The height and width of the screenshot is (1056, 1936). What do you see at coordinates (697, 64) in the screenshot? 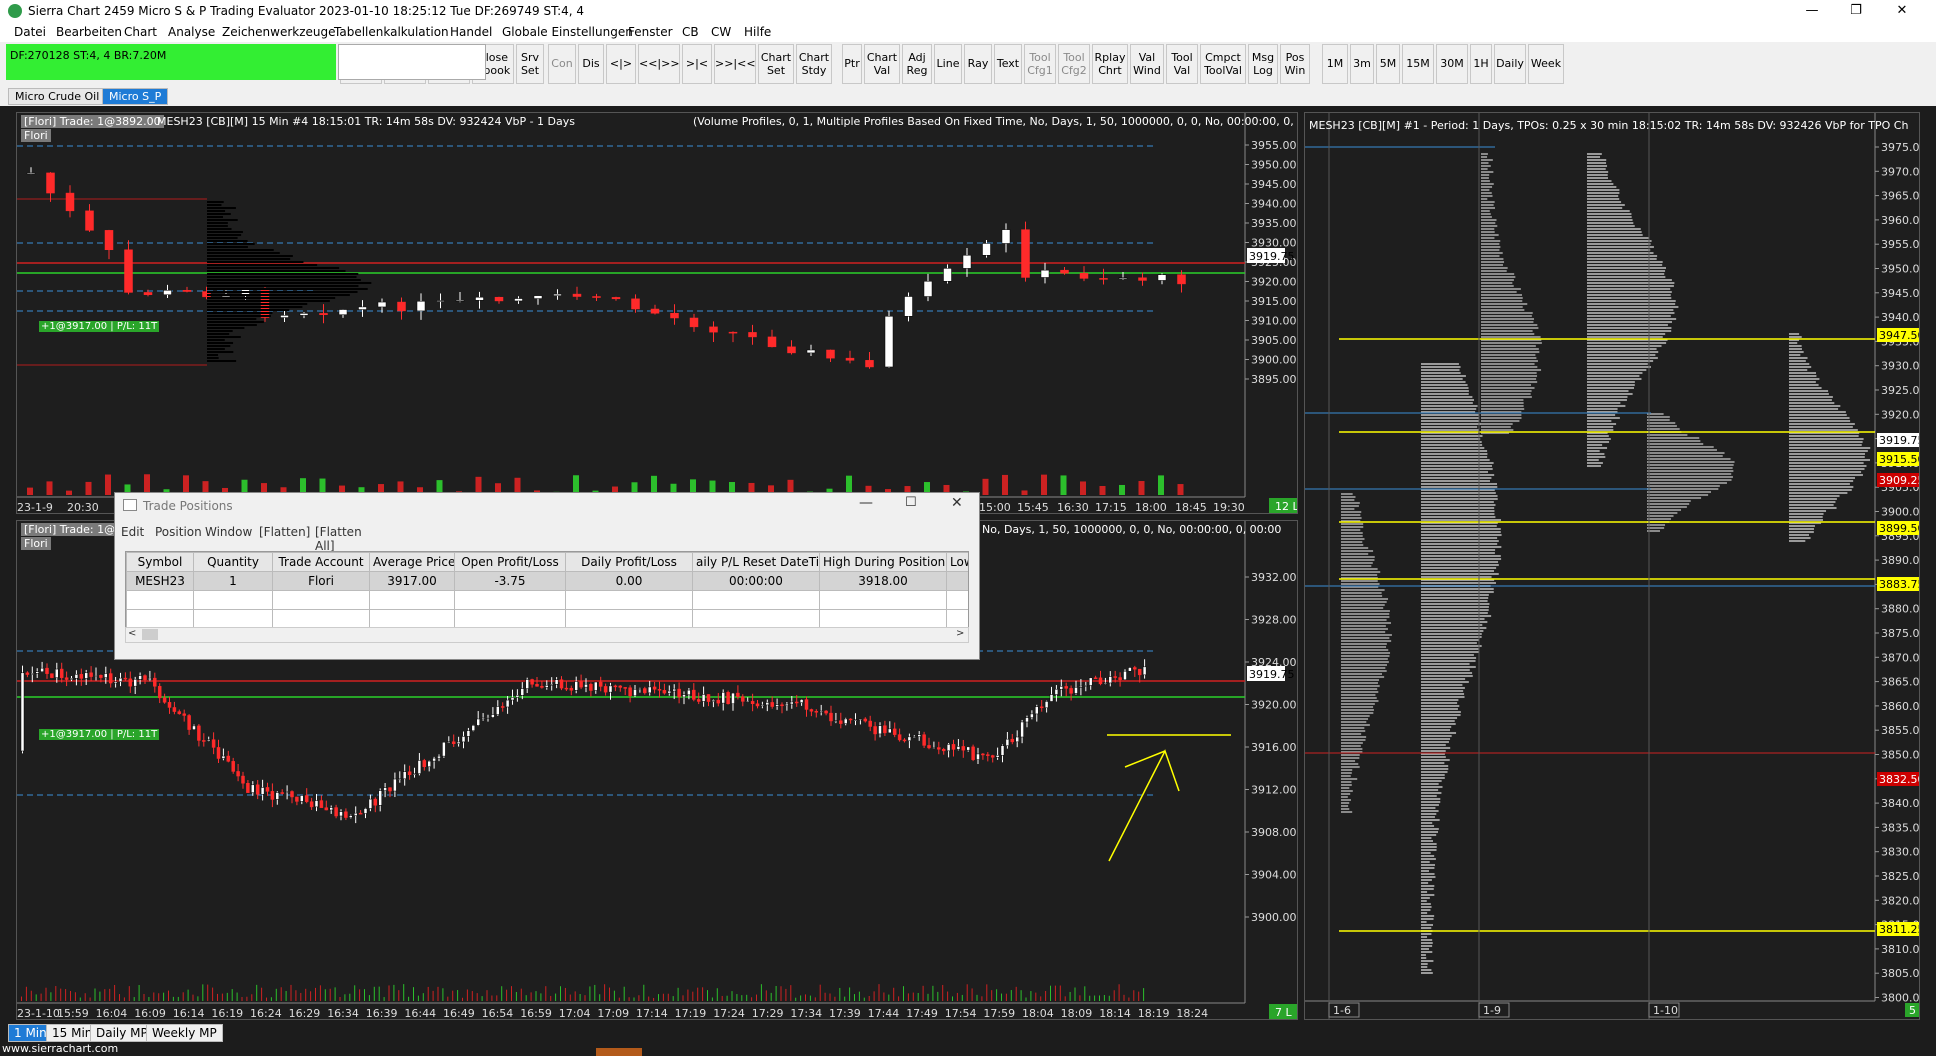
I see `tool---button: >|<` at bounding box center [697, 64].